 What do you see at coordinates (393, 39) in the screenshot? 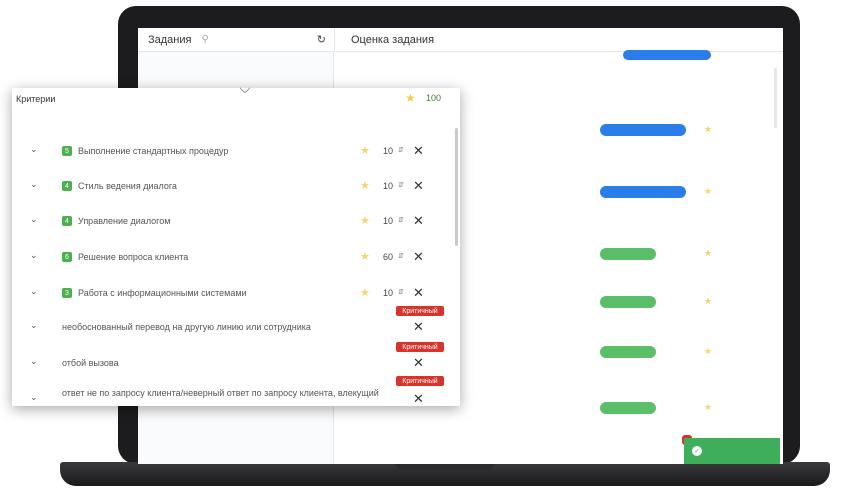
I see `evaluation-title: Оценка задания` at bounding box center [393, 39].